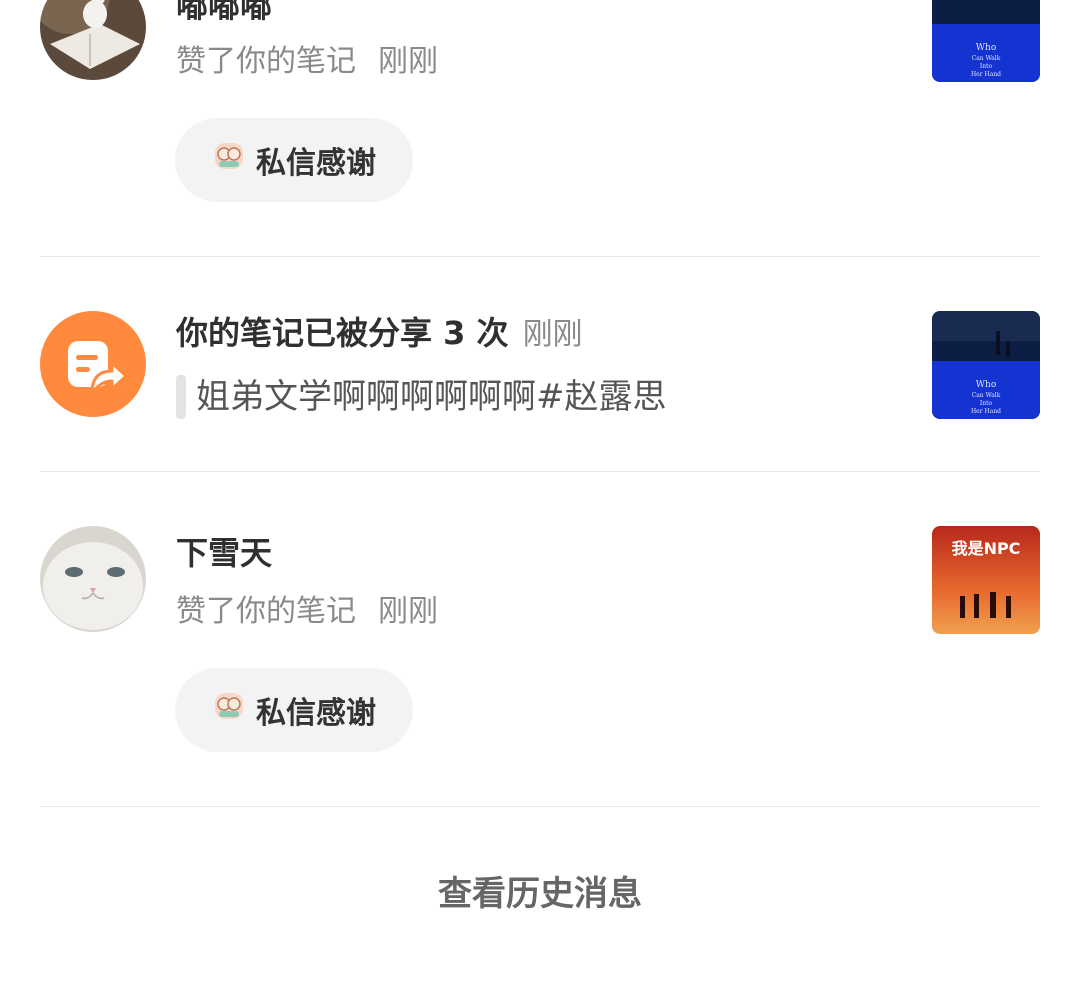 This screenshot has width=1080, height=992. What do you see at coordinates (181, 397) in the screenshot?
I see `quote-bar` at bounding box center [181, 397].